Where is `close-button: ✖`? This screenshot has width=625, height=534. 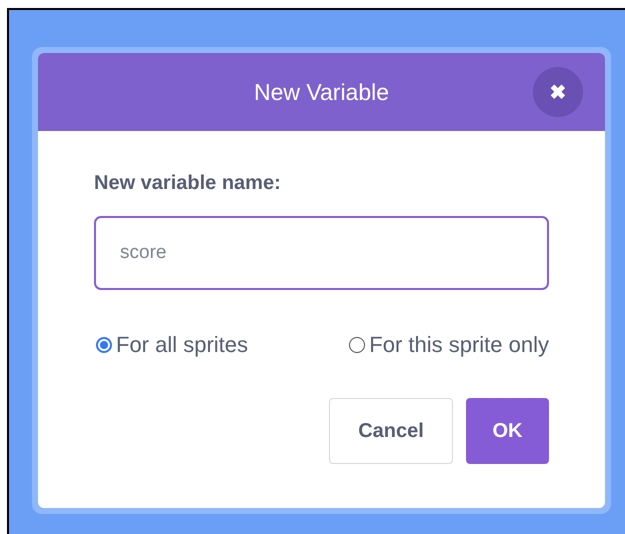
close-button: ✖ is located at coordinates (558, 92).